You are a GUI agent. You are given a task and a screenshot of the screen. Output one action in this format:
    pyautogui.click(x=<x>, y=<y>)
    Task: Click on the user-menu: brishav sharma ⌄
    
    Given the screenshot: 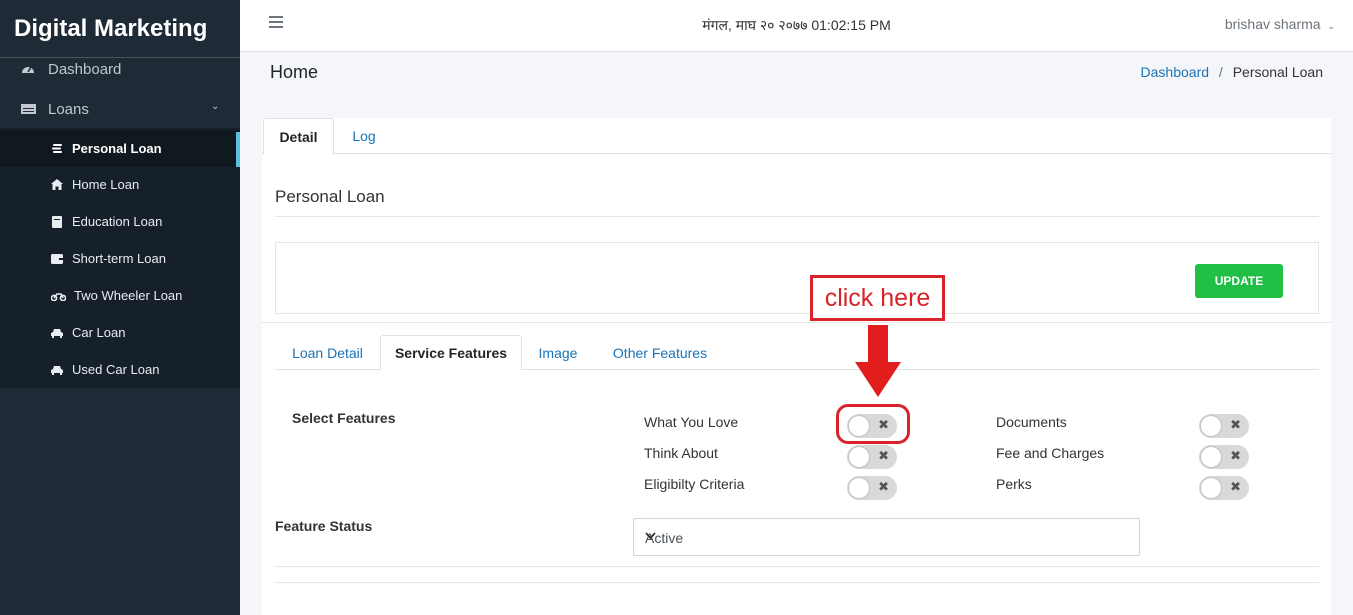 What is the action you would take?
    pyautogui.click(x=1280, y=24)
    